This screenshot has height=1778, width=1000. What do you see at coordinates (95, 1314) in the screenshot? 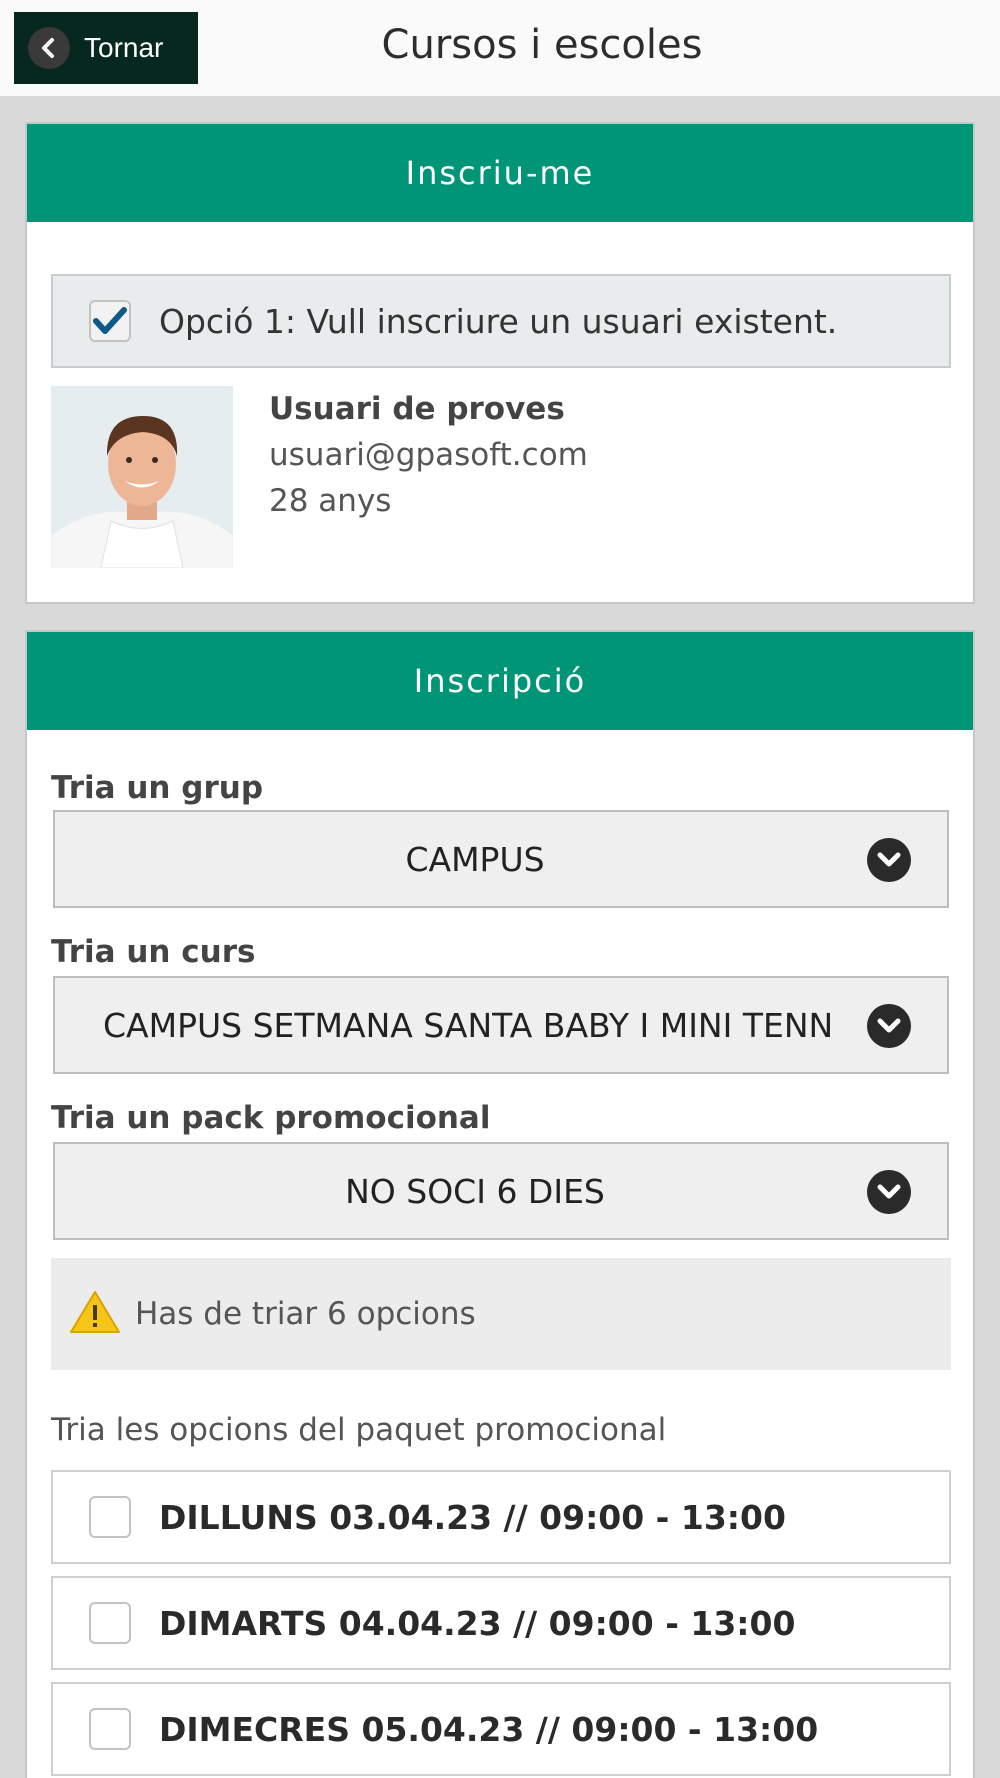
I see `warning-icon` at bounding box center [95, 1314].